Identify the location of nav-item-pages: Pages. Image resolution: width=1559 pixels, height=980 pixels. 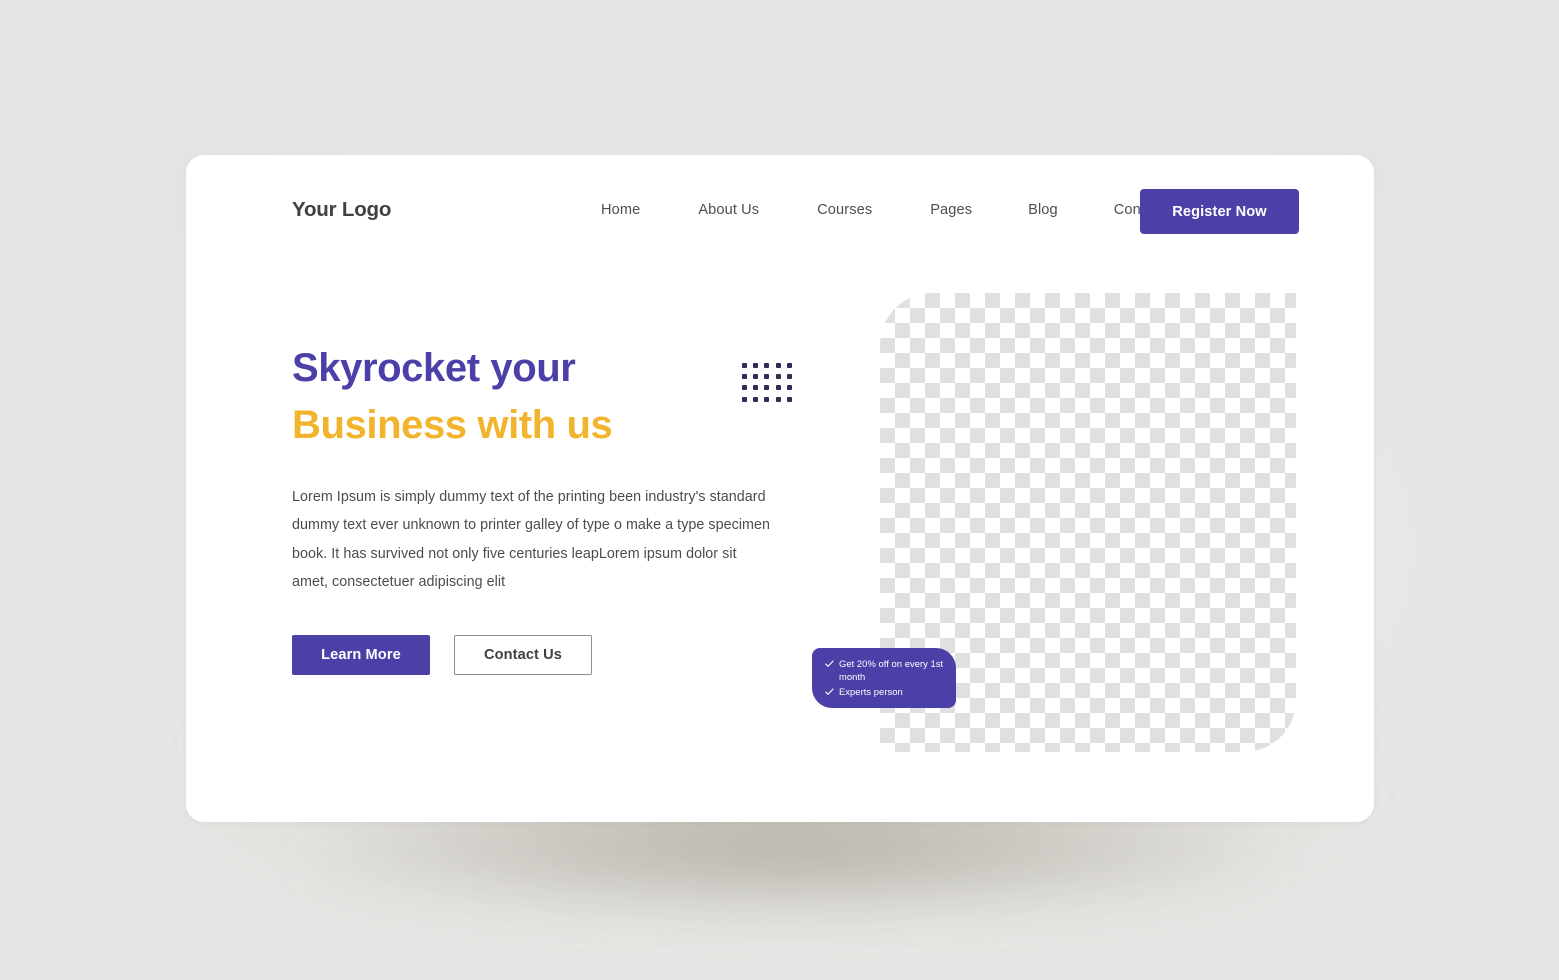
(951, 210).